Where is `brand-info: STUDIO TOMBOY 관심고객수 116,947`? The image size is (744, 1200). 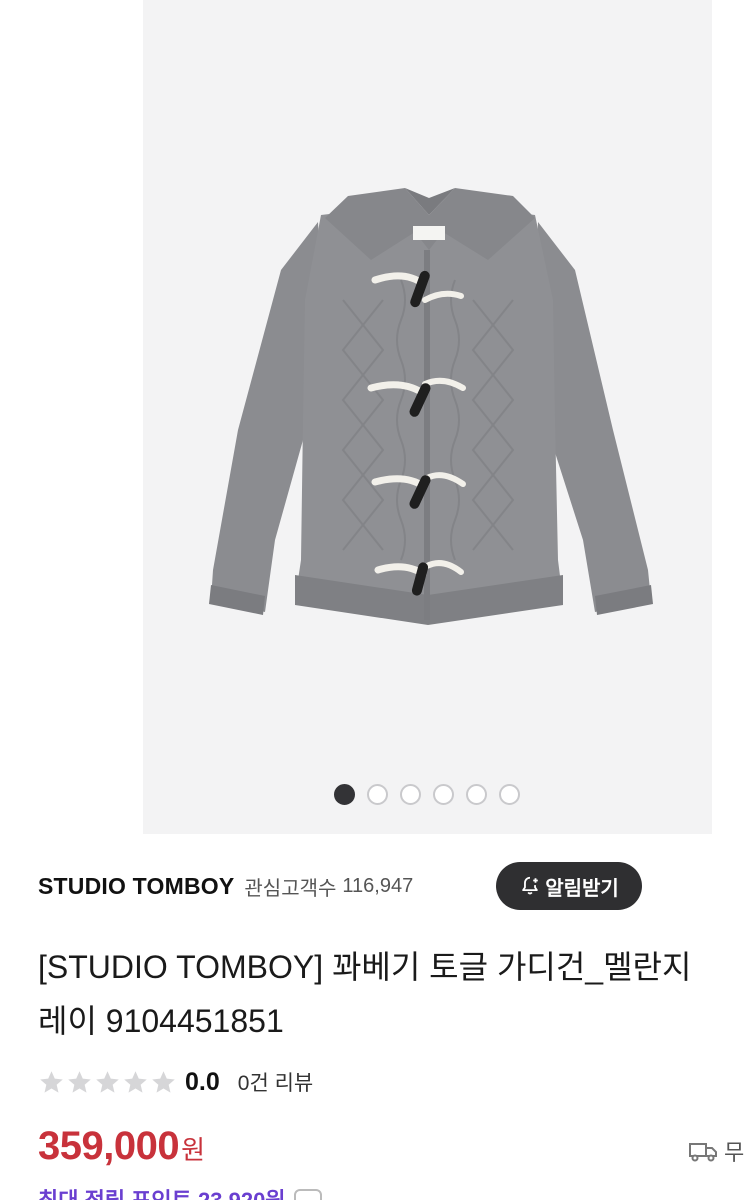 brand-info: STUDIO TOMBOY 관심고객수 116,947 is located at coordinates (225, 886).